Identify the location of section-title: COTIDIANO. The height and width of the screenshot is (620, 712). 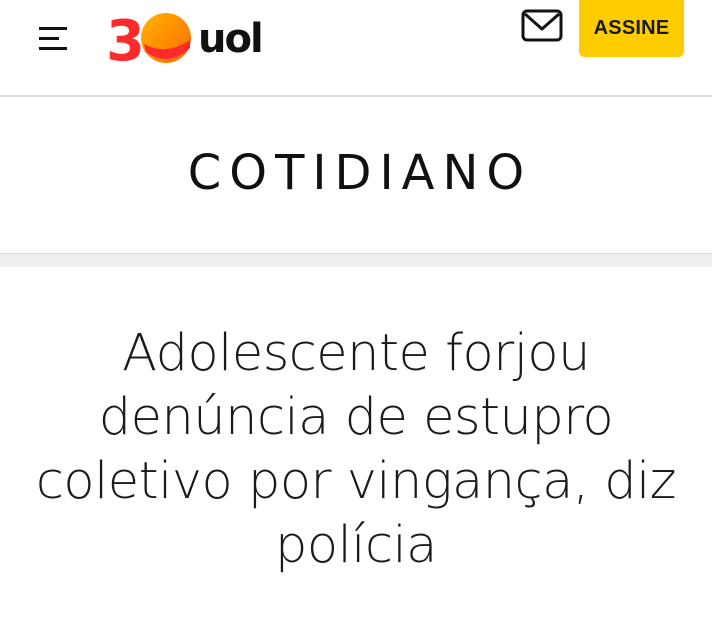
(356, 173).